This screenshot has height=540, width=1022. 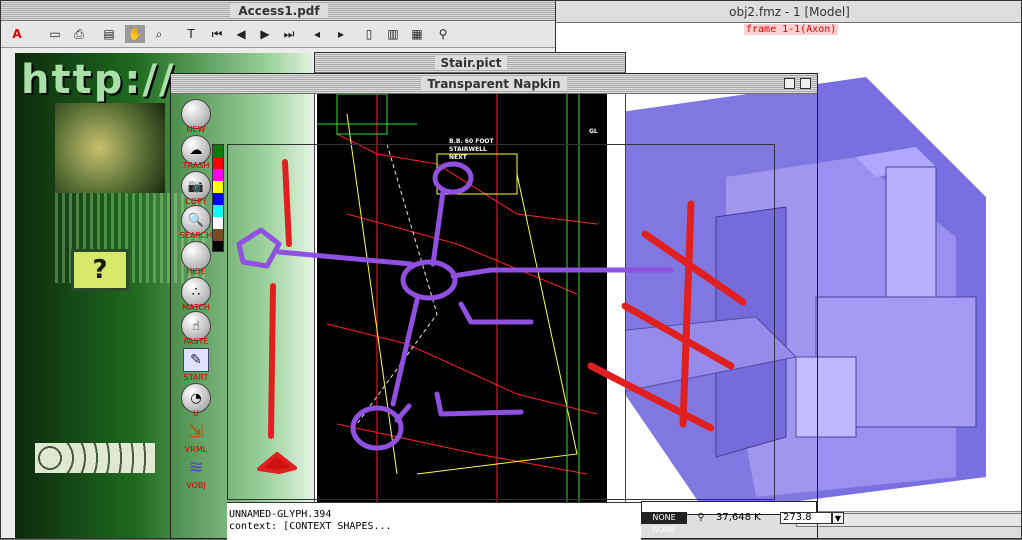 What do you see at coordinates (100, 270) in the screenshot?
I see `computer-image: ?` at bounding box center [100, 270].